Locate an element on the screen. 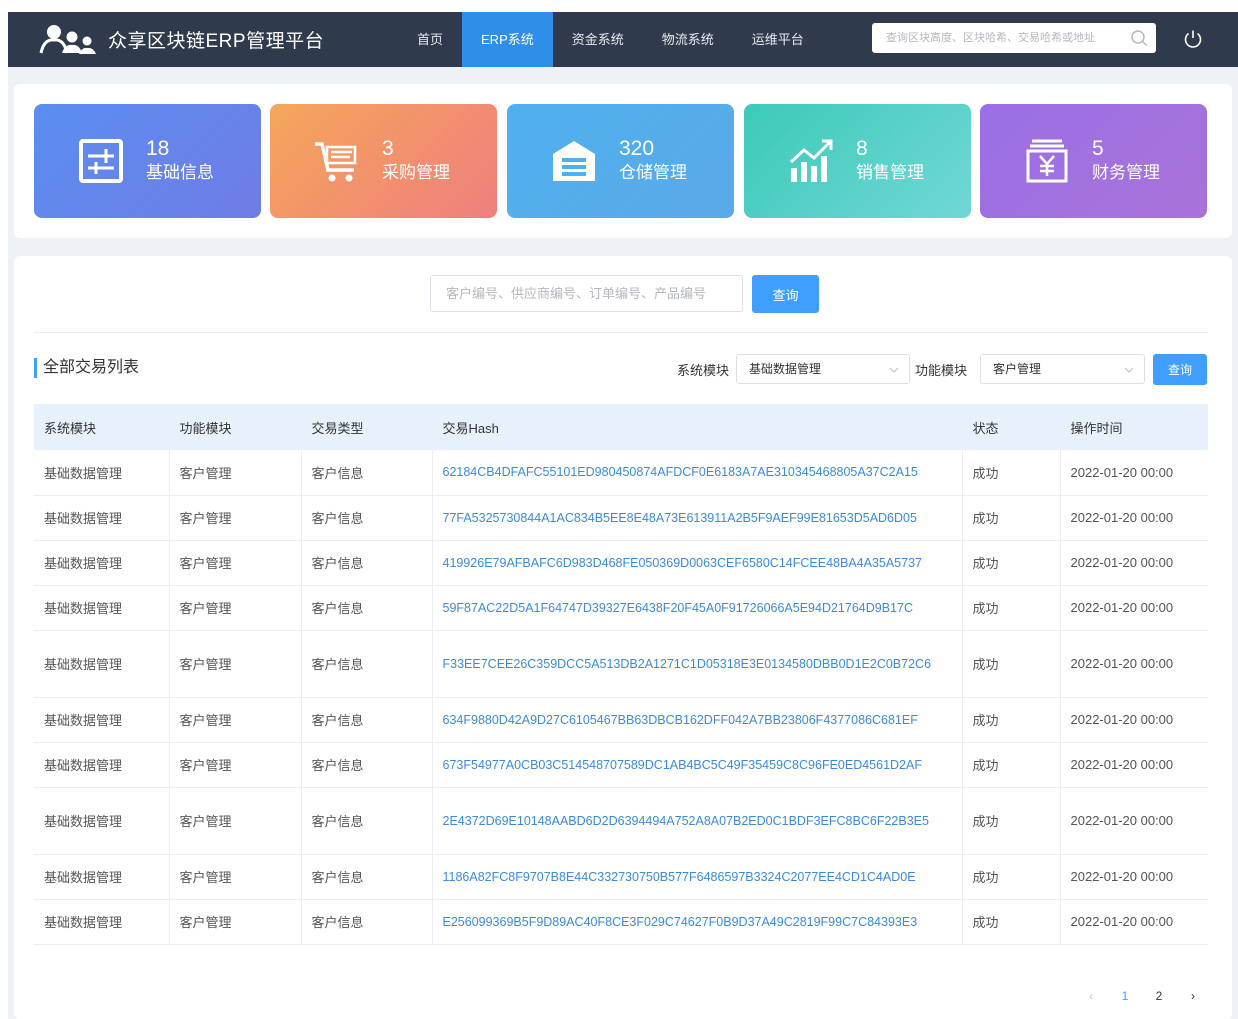 The width and height of the screenshot is (1238, 1019). block-search is located at coordinates (1014, 38).